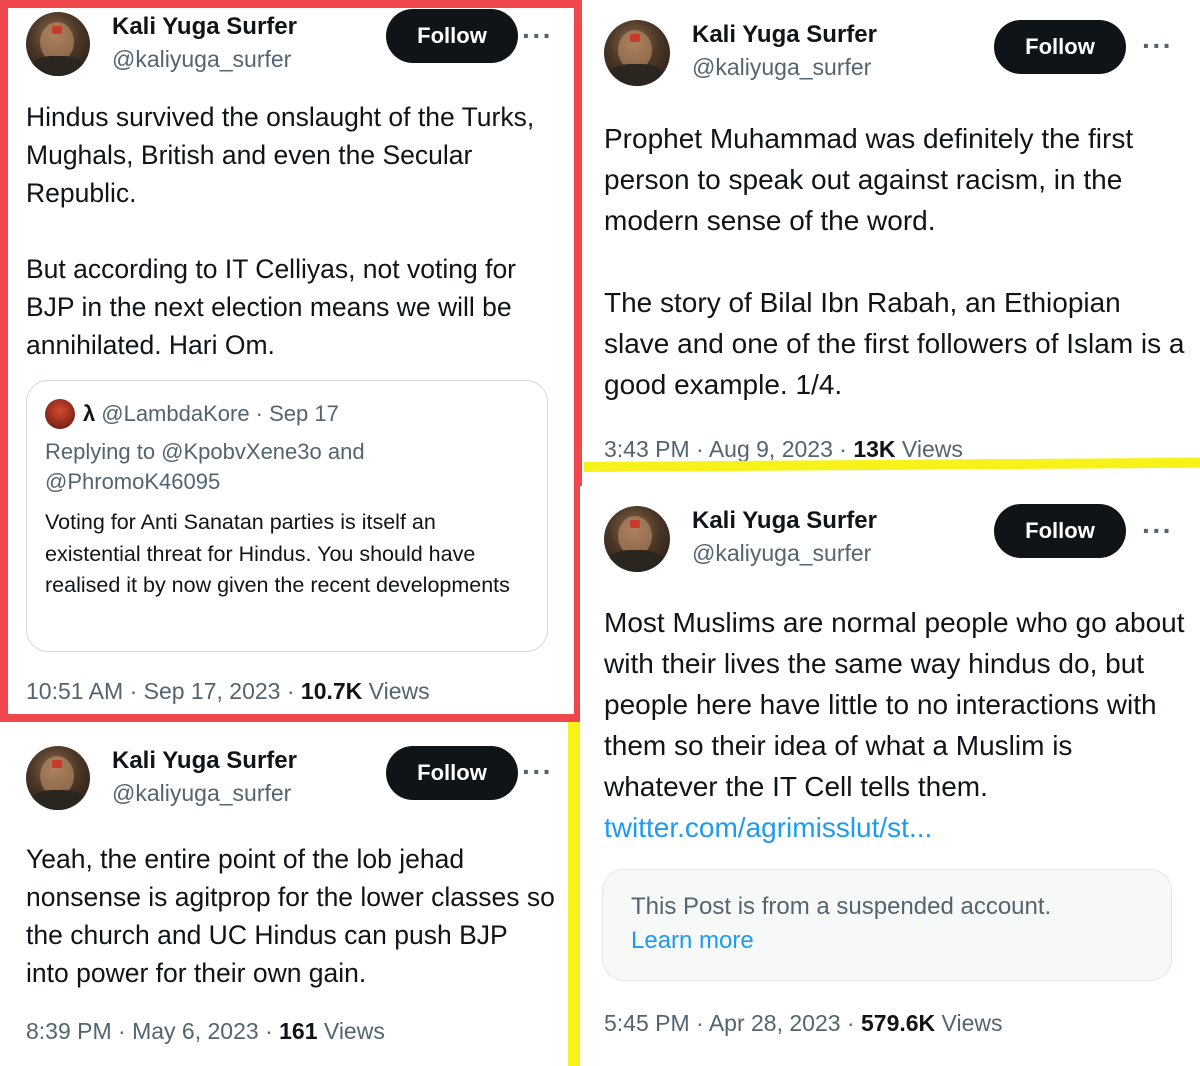 This screenshot has width=1200, height=1066. Describe the element at coordinates (331, 691) in the screenshot. I see `views-count: 10.7K` at that location.